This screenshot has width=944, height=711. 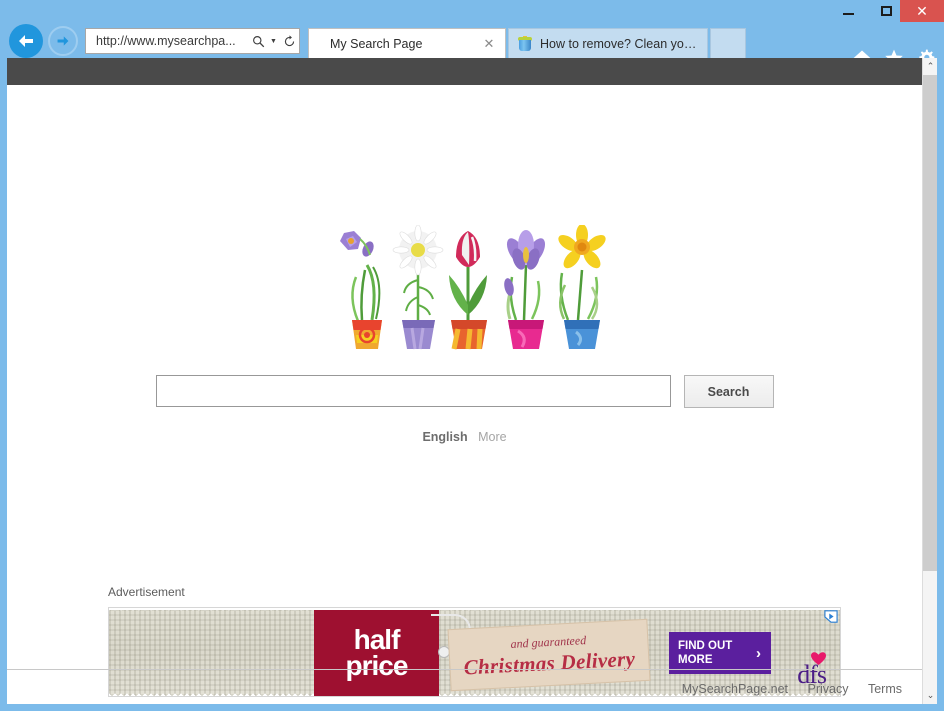 I want to click on back-button, so click(x=26, y=41).